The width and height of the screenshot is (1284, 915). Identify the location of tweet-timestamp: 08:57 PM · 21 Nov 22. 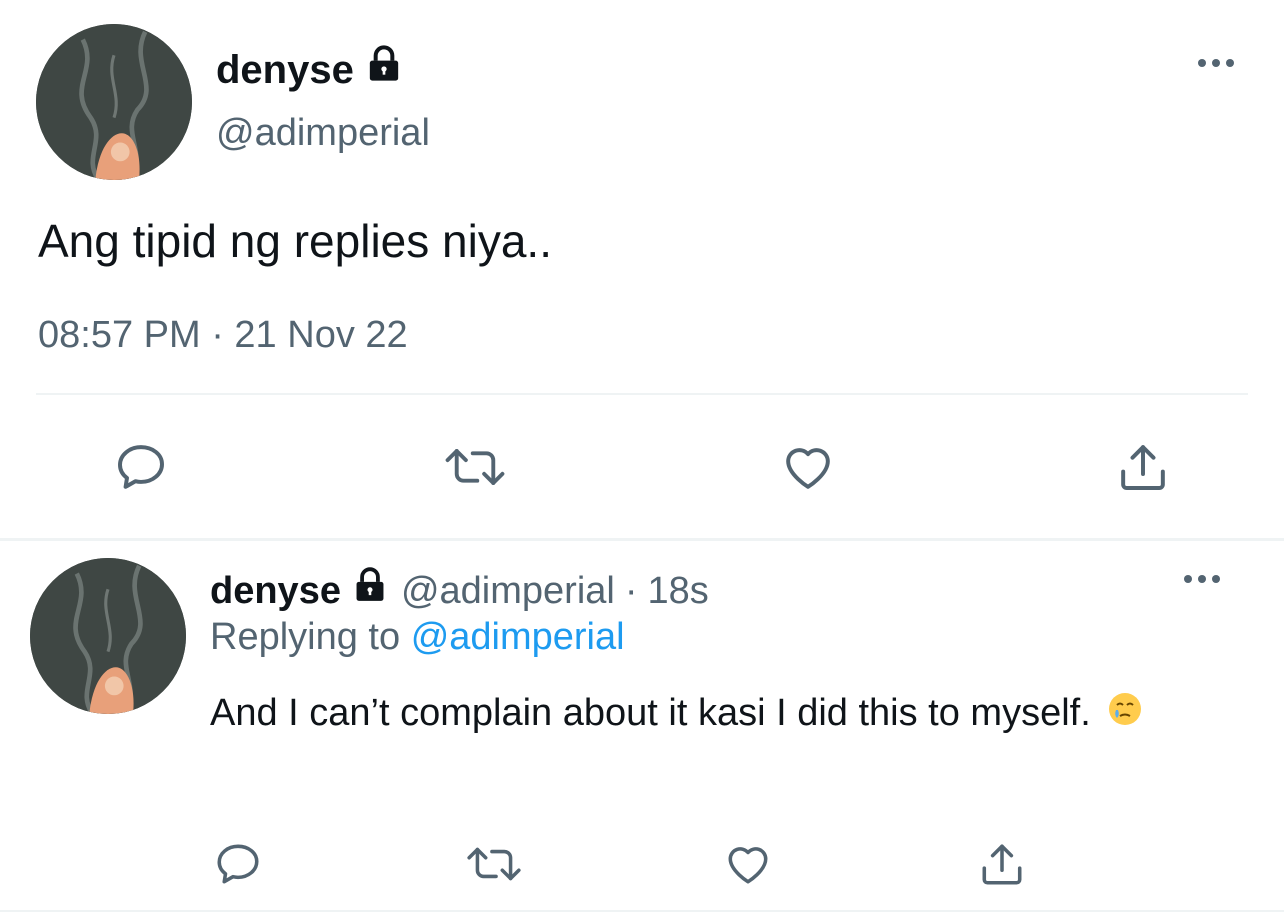
(223, 335).